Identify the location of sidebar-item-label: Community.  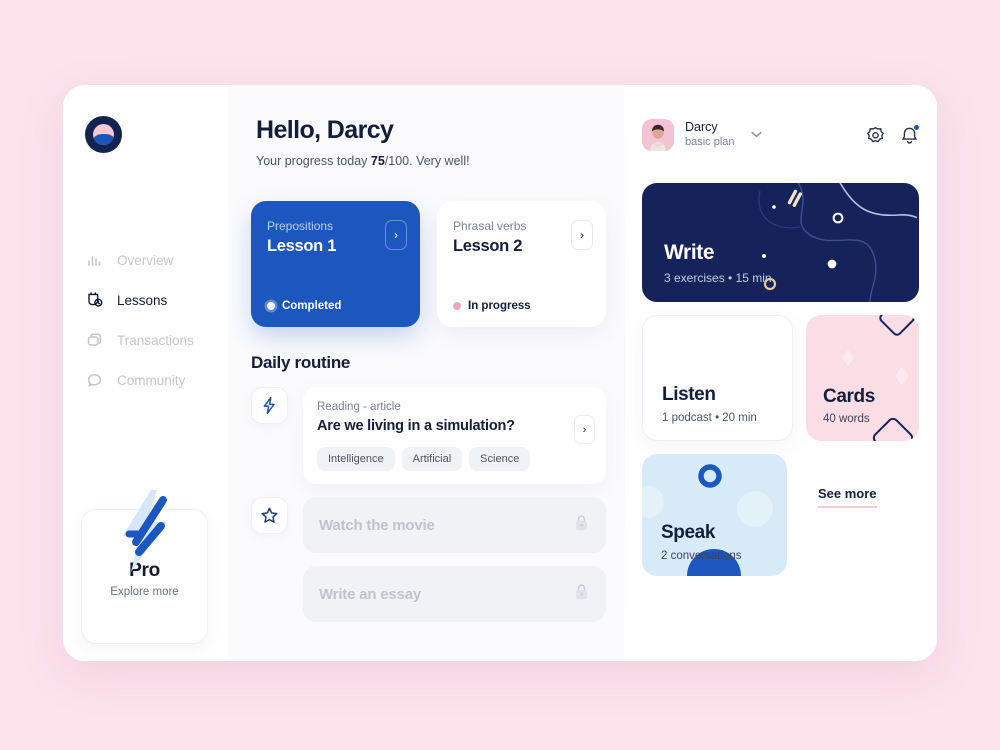
(151, 380).